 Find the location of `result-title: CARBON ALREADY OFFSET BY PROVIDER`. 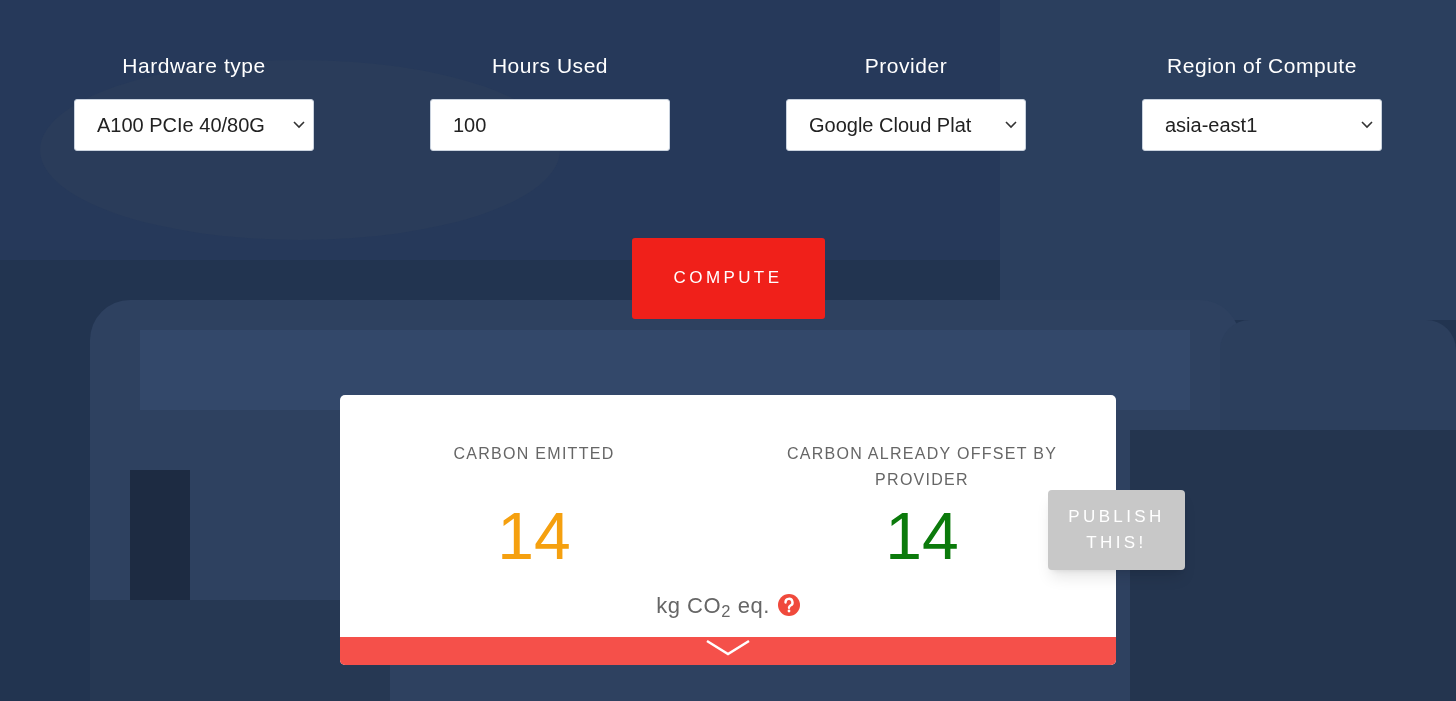

result-title: CARBON ALREADY OFFSET BY PROVIDER is located at coordinates (922, 466).